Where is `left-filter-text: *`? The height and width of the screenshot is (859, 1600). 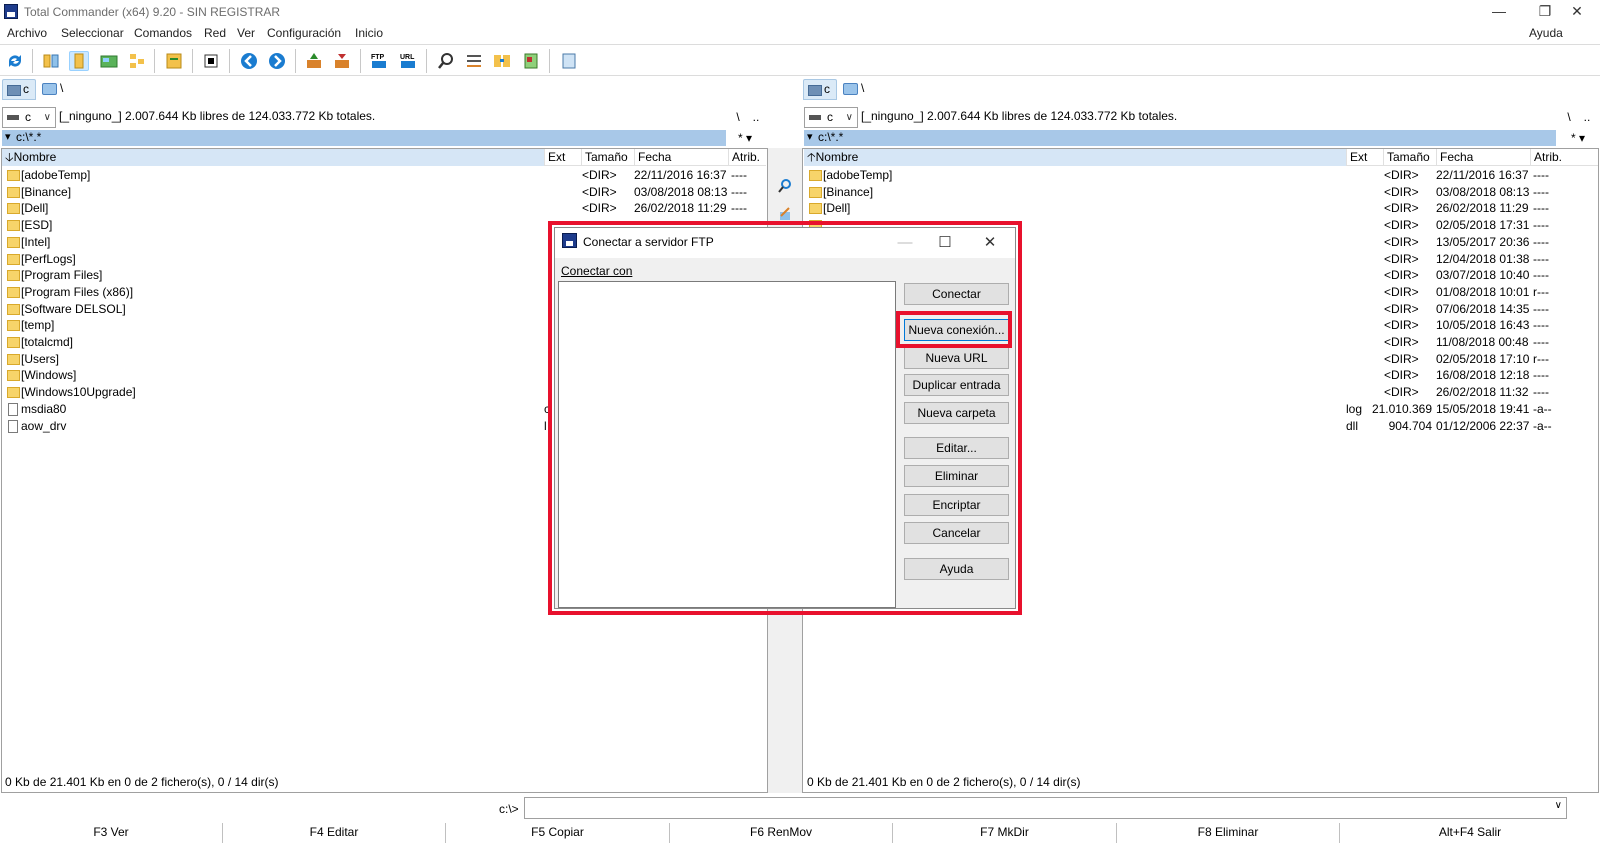
left-filter-text: * is located at coordinates (740, 138).